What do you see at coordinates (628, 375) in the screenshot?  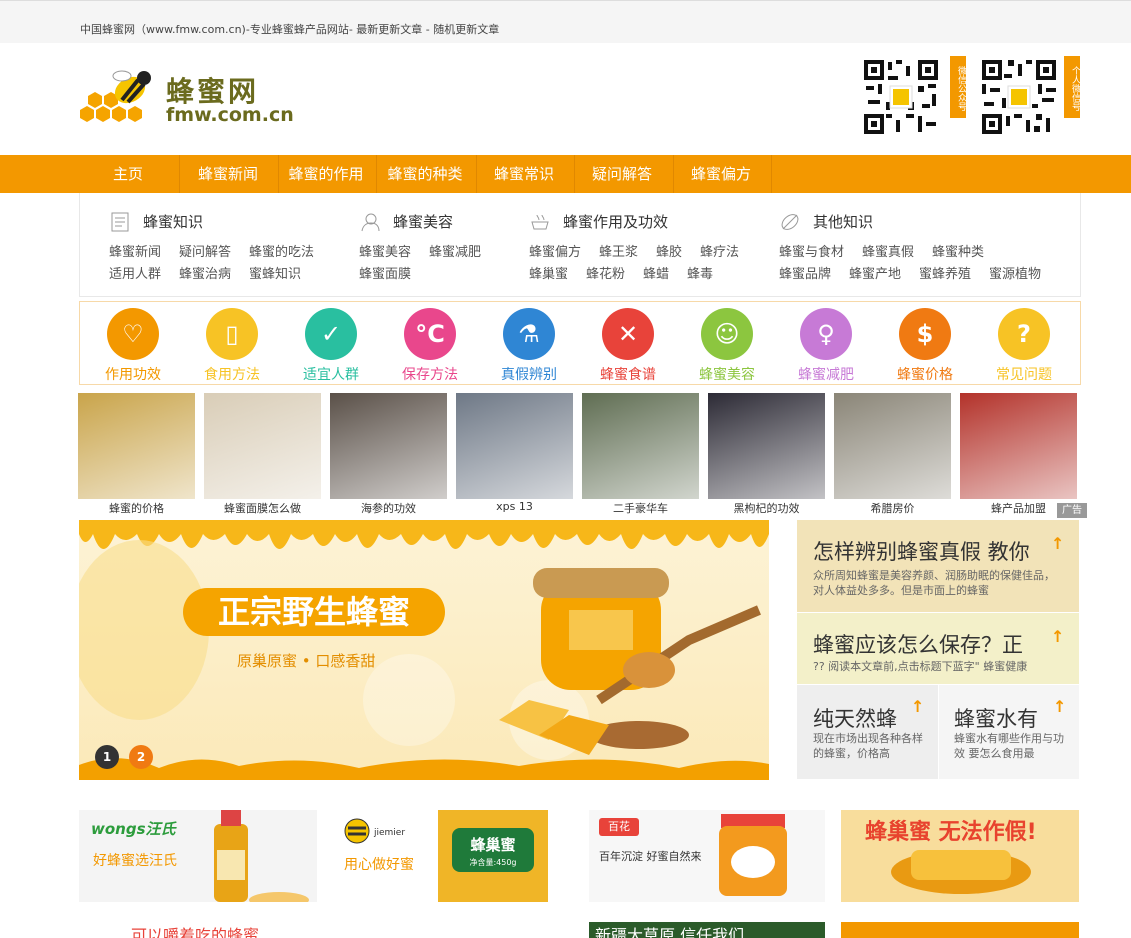 I see `topic-label: 蜂蜜食谱` at bounding box center [628, 375].